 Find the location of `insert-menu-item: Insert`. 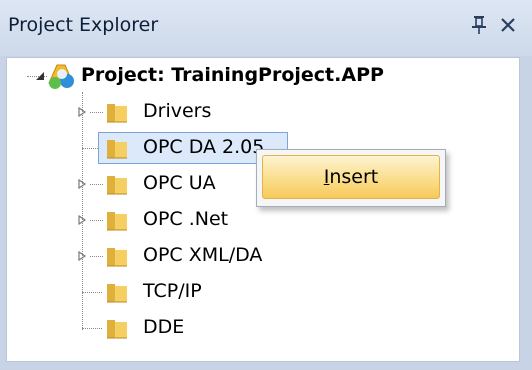

insert-menu-item: Insert is located at coordinates (351, 177).